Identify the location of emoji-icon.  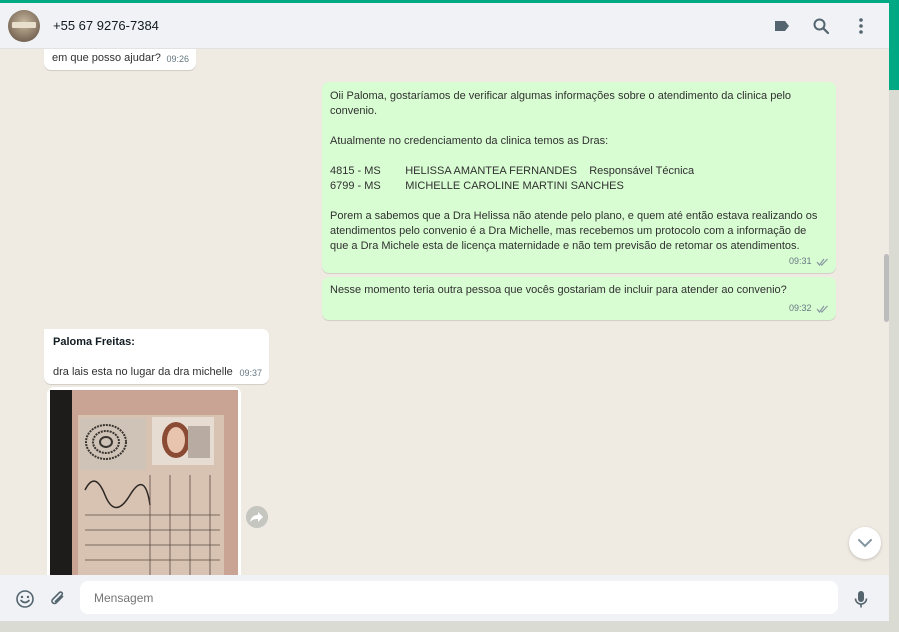
(25, 599).